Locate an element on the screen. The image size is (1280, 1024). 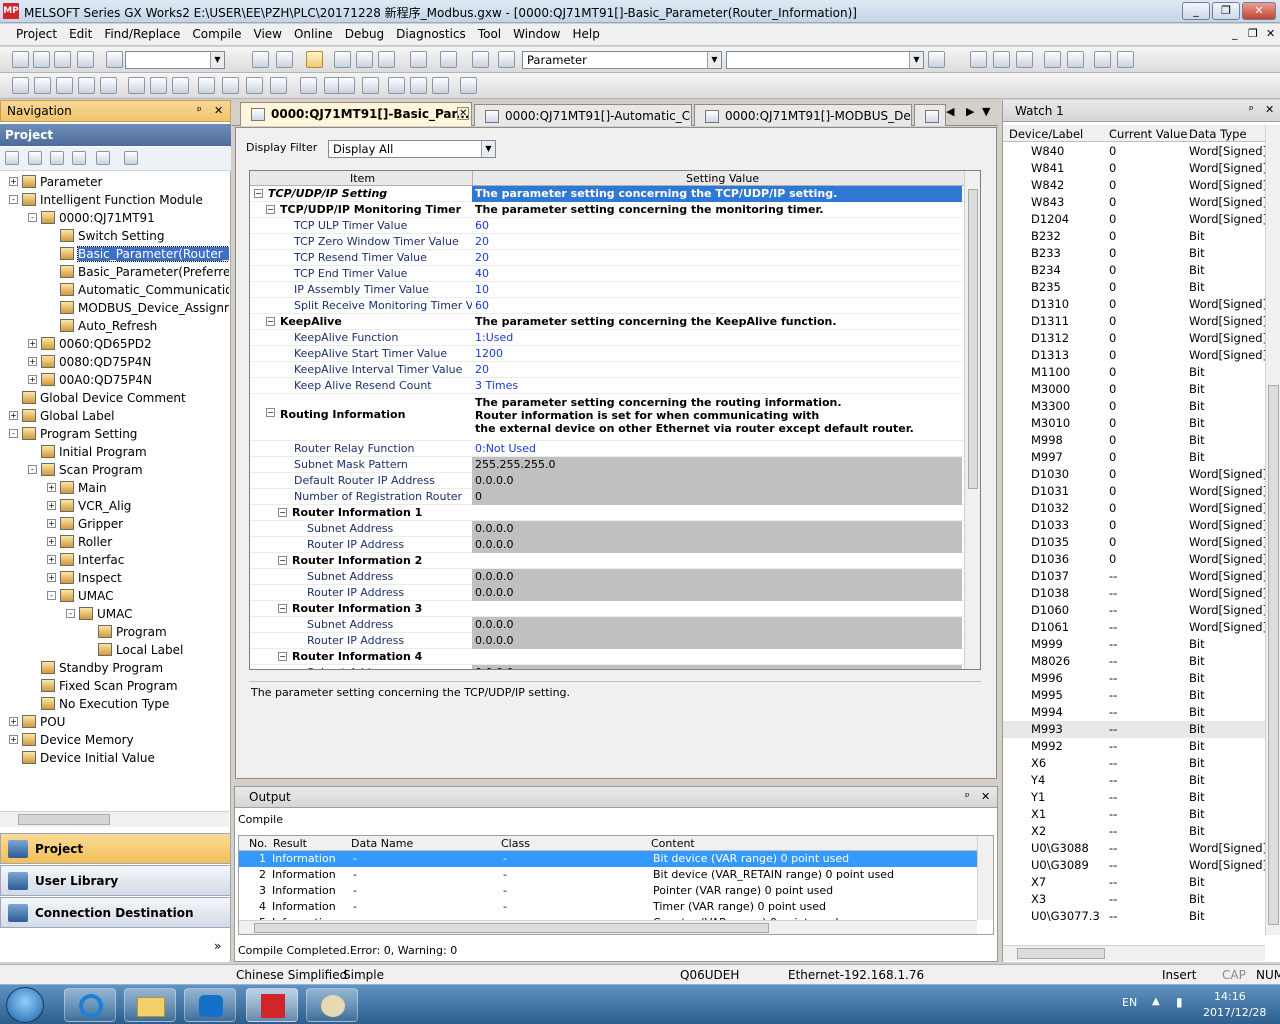
close-button: ✕ is located at coordinates (1259, 11).